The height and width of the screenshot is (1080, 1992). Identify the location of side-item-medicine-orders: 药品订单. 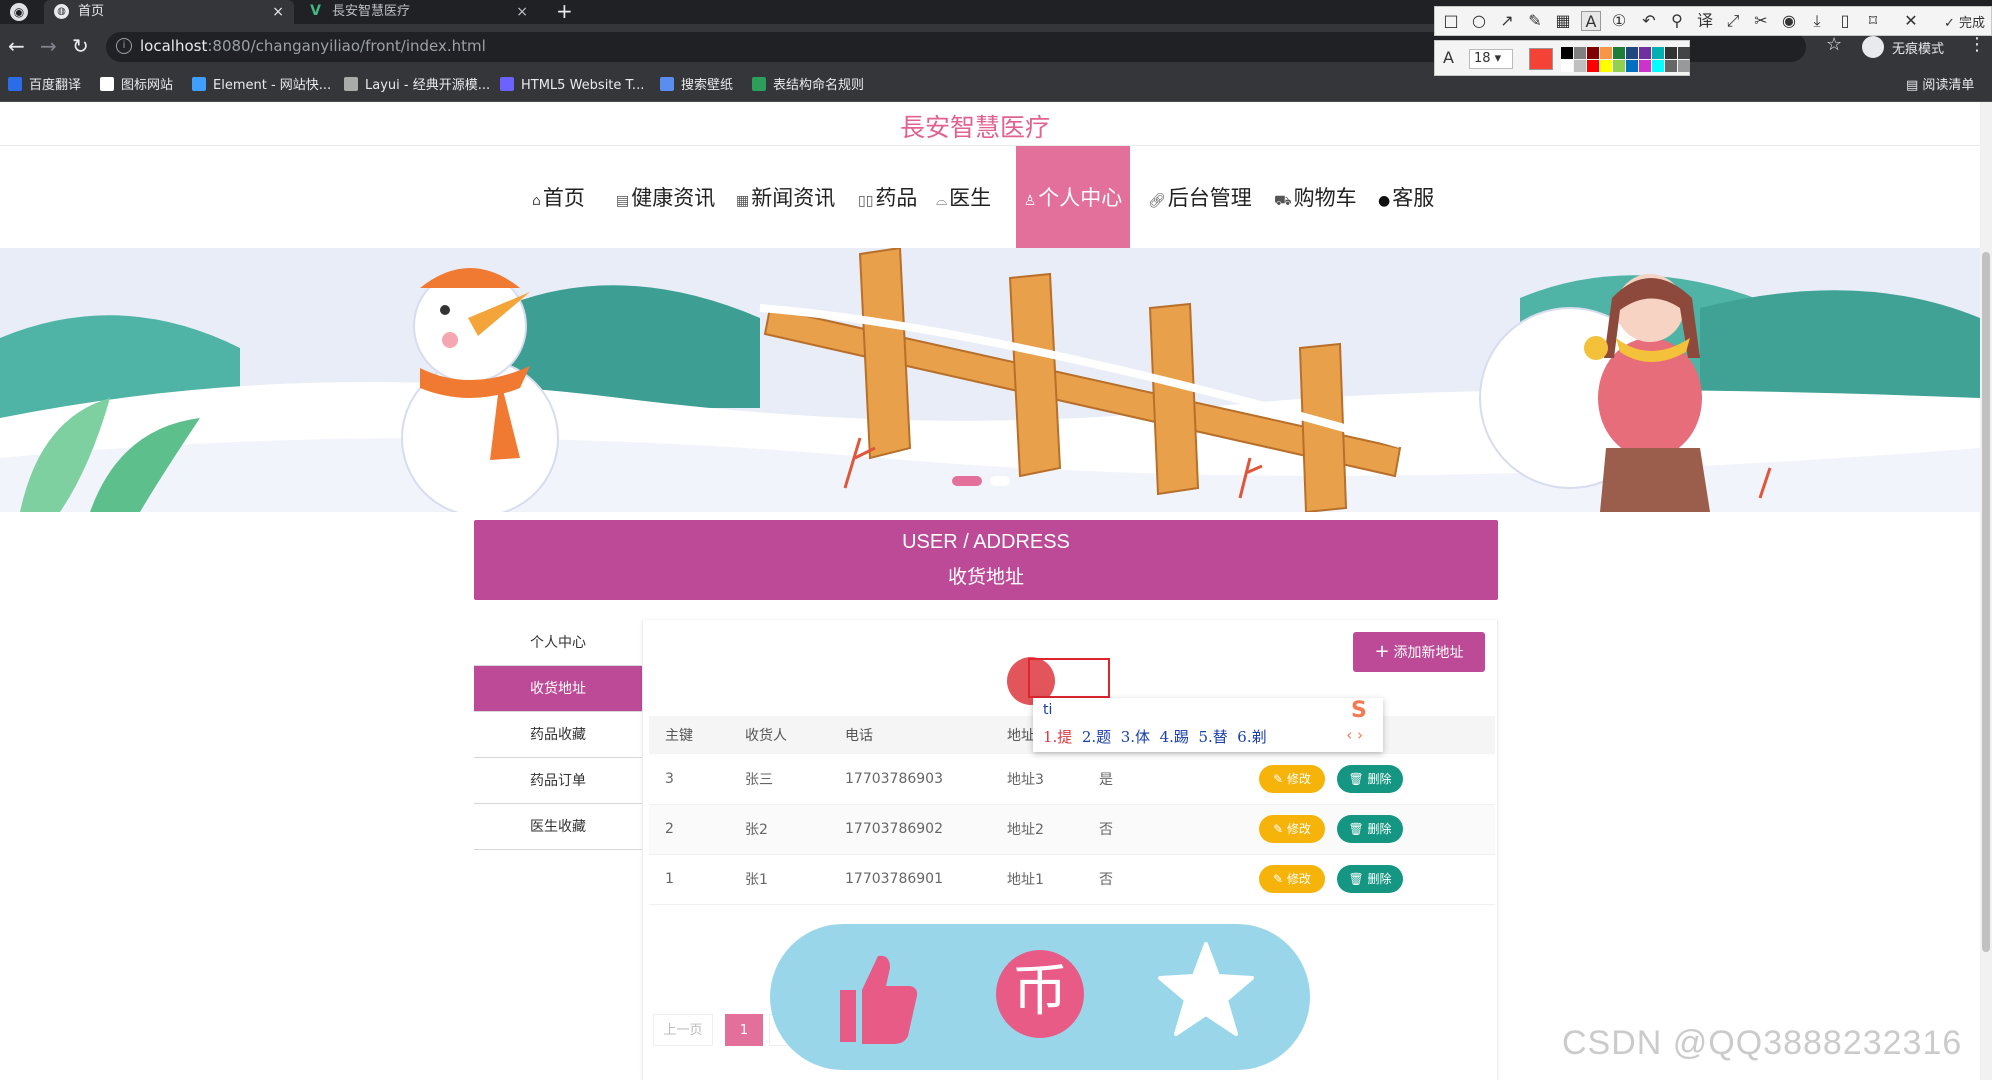
(558, 781).